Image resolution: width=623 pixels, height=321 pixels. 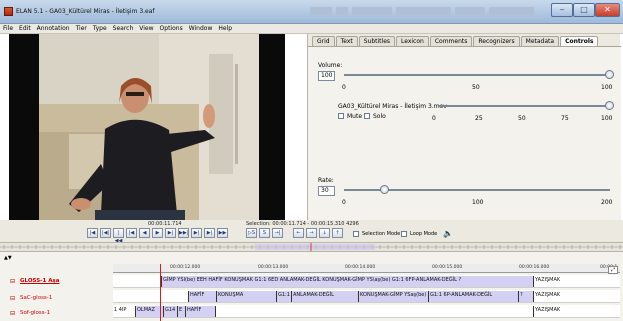 What do you see at coordinates (36, 298) in the screenshot?
I see `tier-name-sac-gloss-1: SaC-gloss-1` at bounding box center [36, 298].